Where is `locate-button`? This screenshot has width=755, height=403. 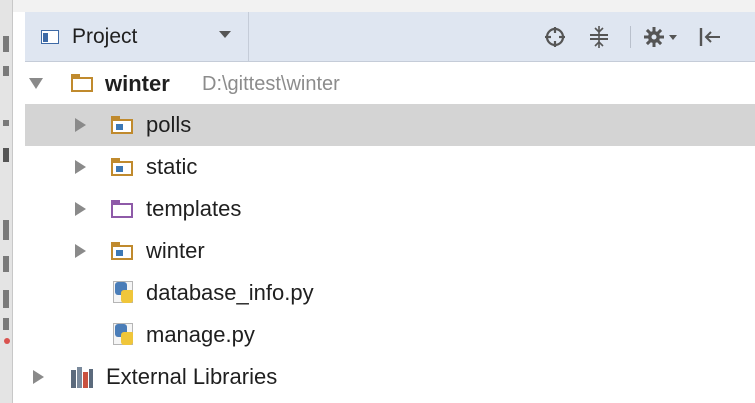
locate-button is located at coordinates (555, 37).